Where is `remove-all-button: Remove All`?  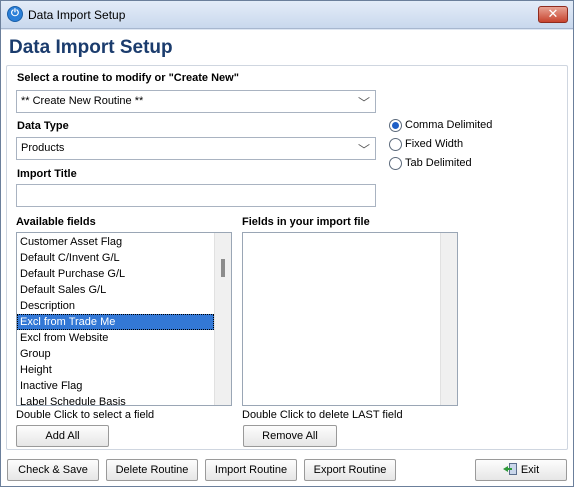
remove-all-button: Remove All is located at coordinates (290, 436).